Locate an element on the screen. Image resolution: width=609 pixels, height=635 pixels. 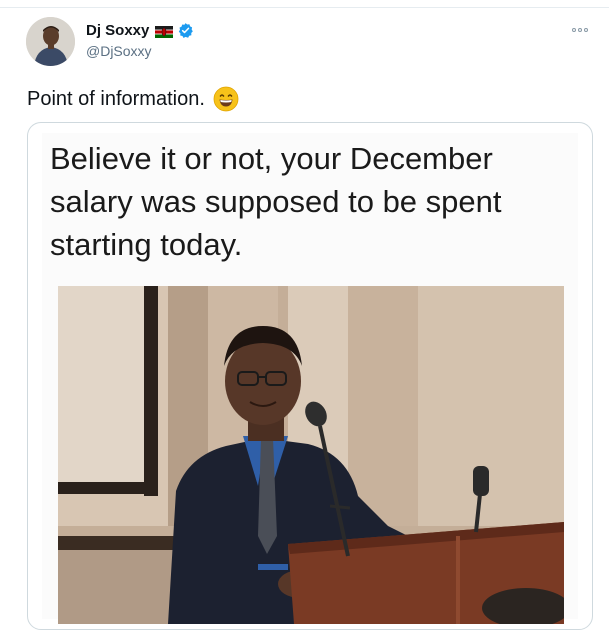
kenya-flag-icon is located at coordinates (164, 31).